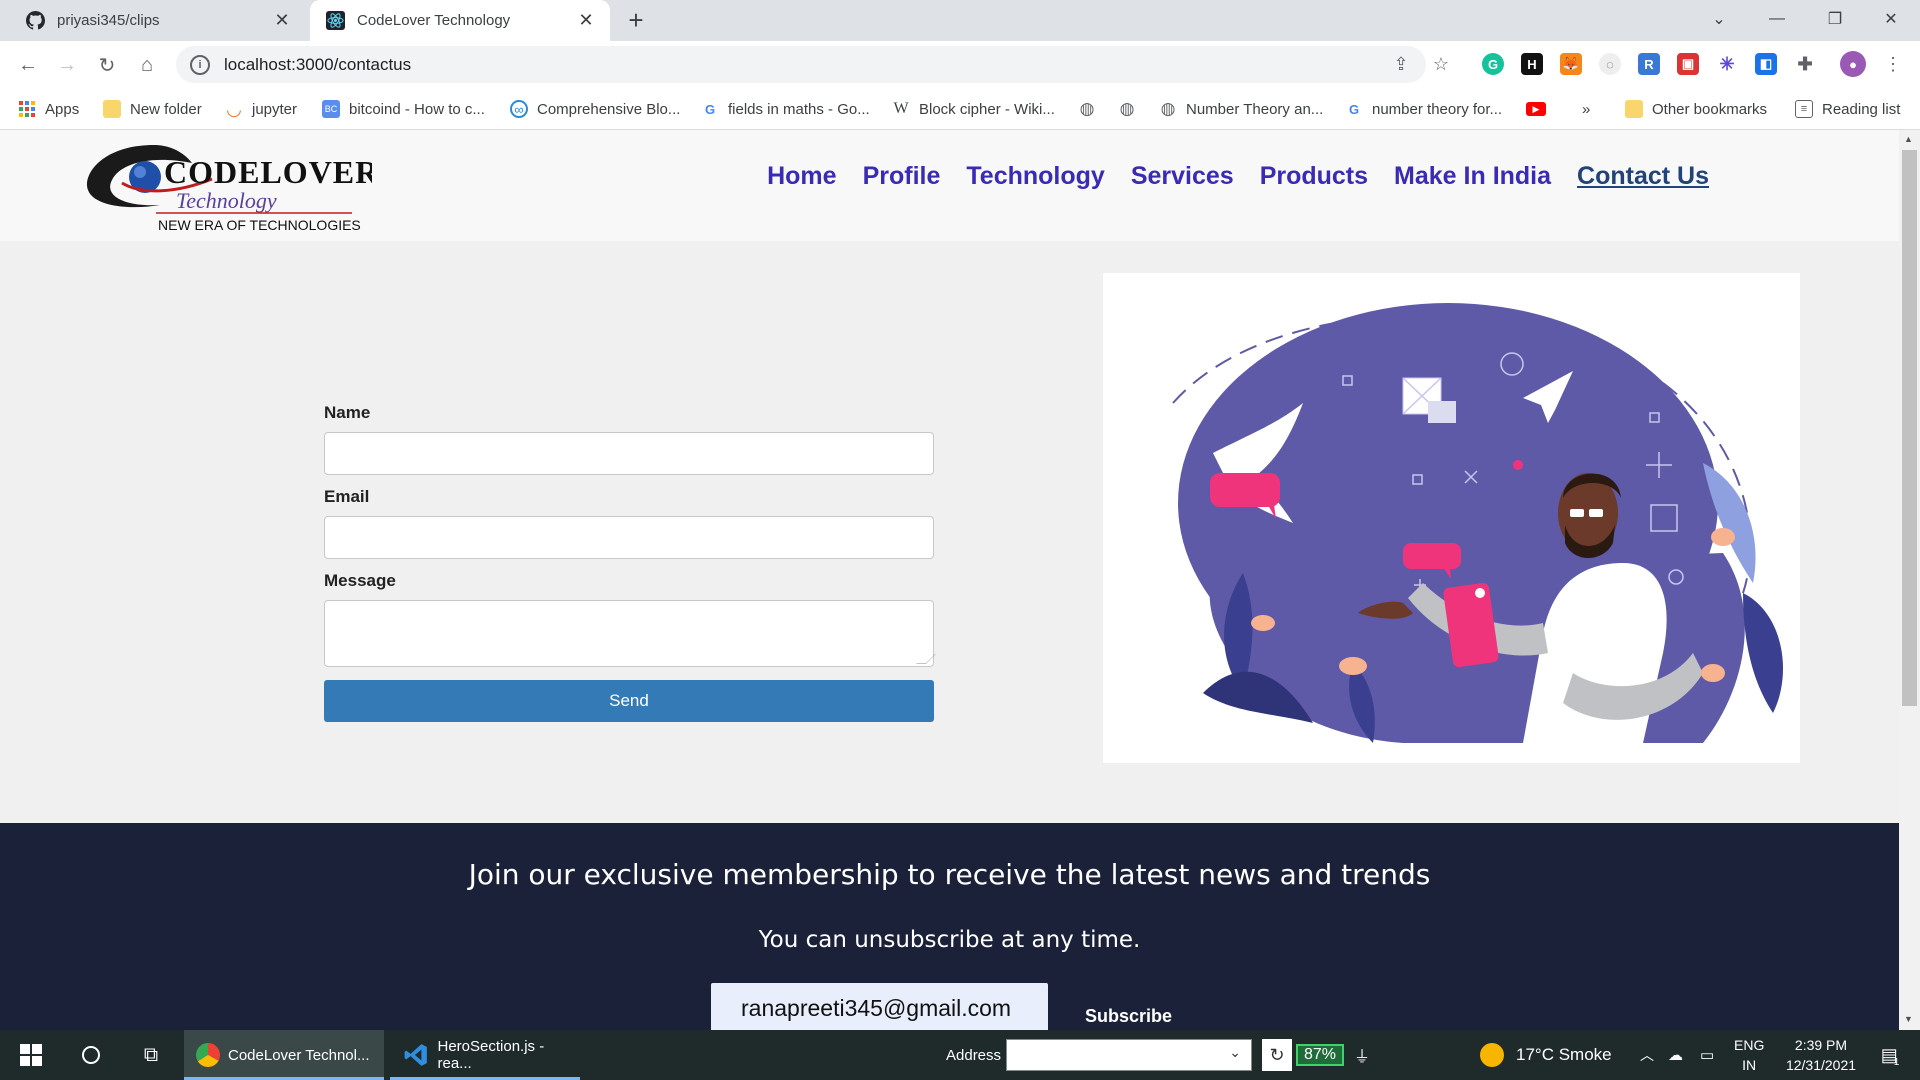 This screenshot has width=1920, height=1080. I want to click on extension-bubble-icon: ◧, so click(1766, 64).